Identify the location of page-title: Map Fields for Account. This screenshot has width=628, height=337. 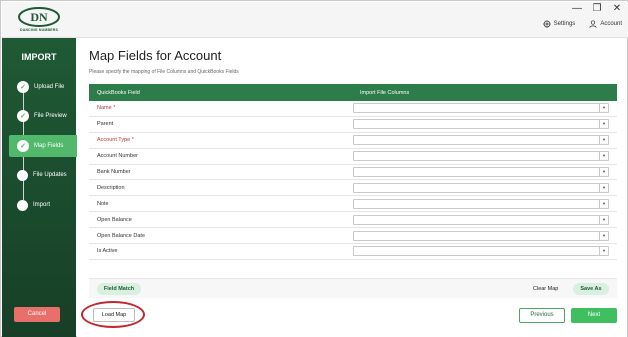
(155, 55).